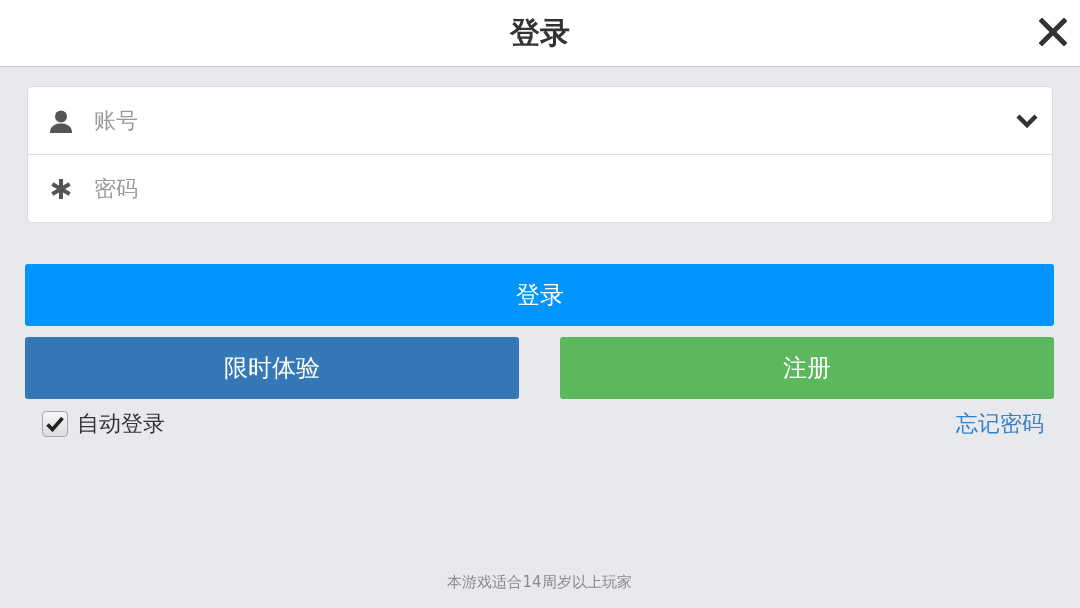  What do you see at coordinates (272, 368) in the screenshot?
I see `trial-button: 限时体验` at bounding box center [272, 368].